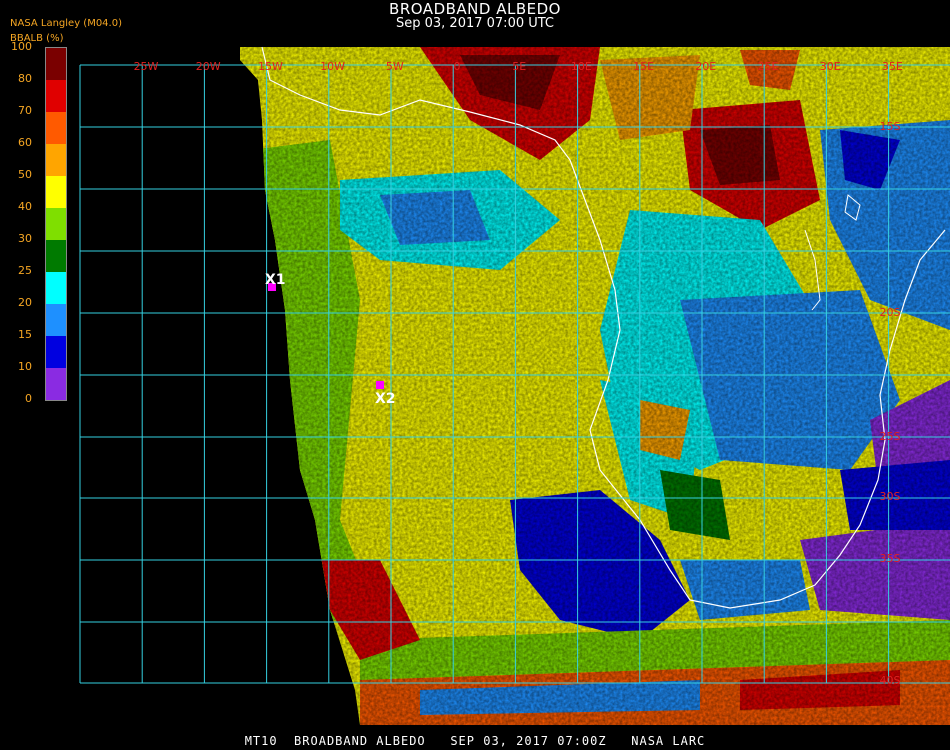  Describe the element at coordinates (380, 385) in the screenshot. I see `marker-x2-dot` at that location.